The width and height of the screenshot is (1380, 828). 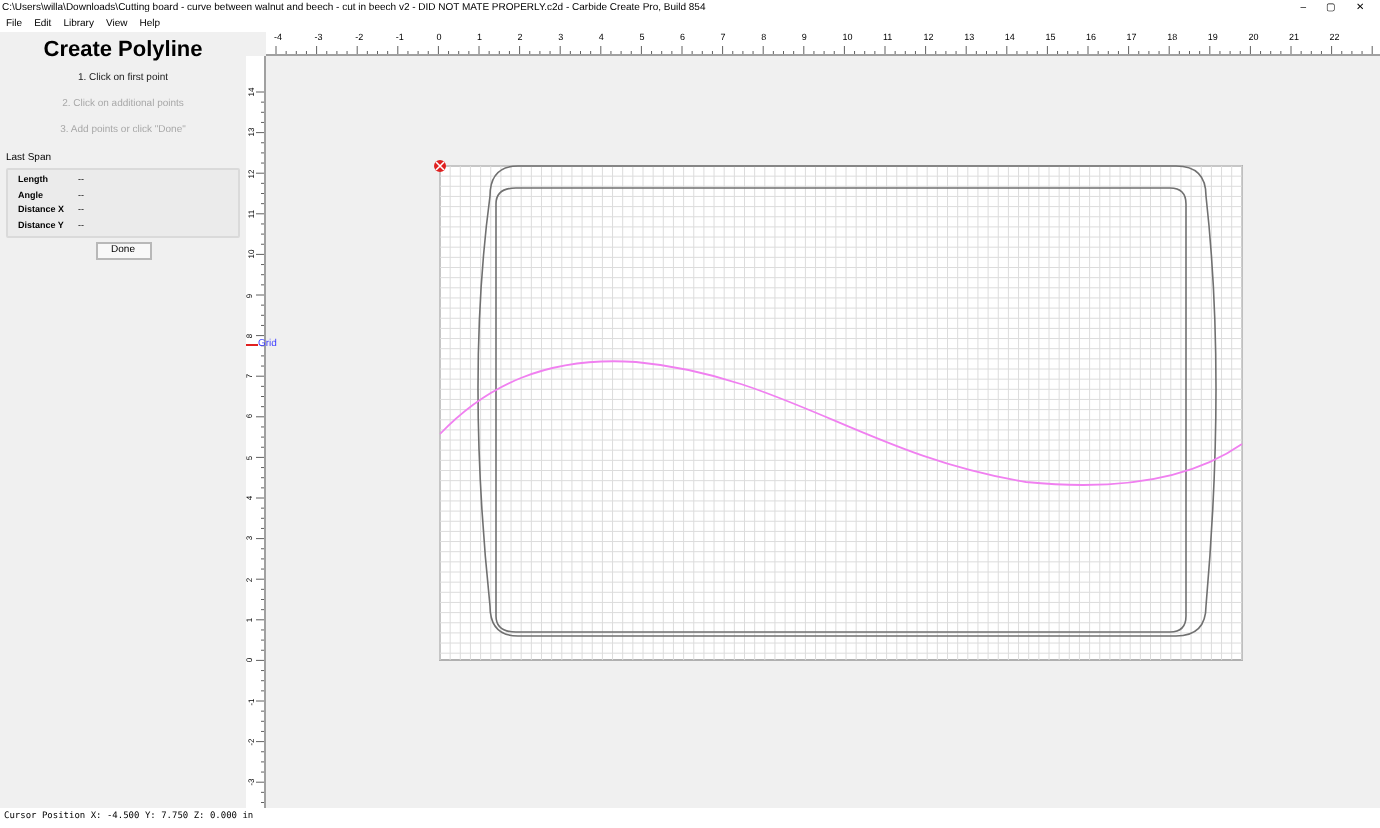 What do you see at coordinates (252, 345) in the screenshot?
I see `grid-marker-line` at bounding box center [252, 345].